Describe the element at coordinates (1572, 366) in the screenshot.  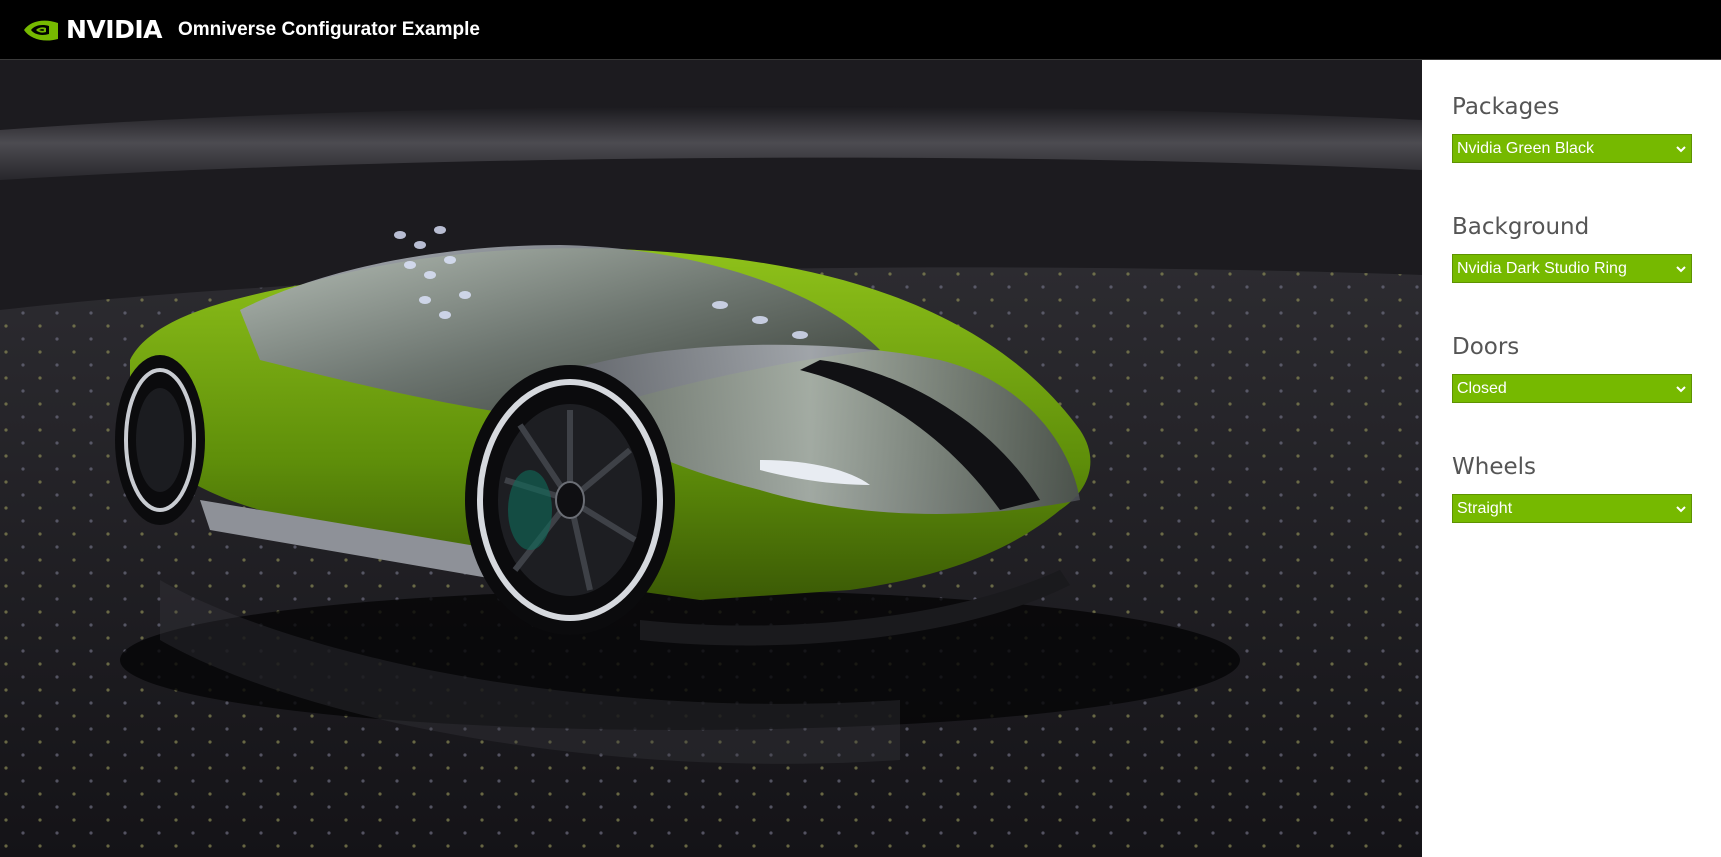
I see `doors-option: Doors Closed` at that location.